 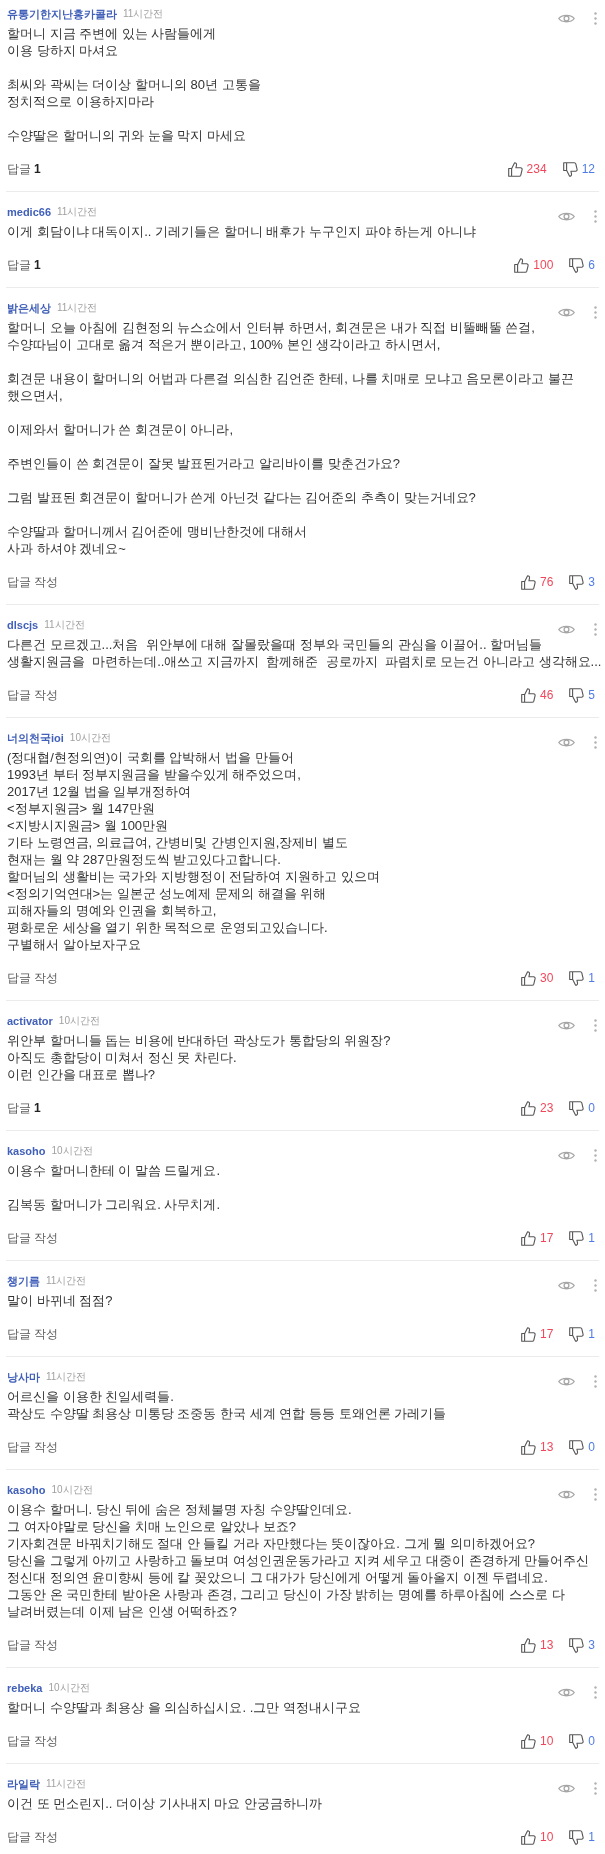 I want to click on comment-text: 이용수 할머니. 당신 뒤에 숨은 정체불명 자칭 수양딸인데요. 그 여자야말로 당신을 치매 노인으로 알았나 보죠? 기자회견문 바꿔치기해도 절대 안 들킬 거라 자만했다는 뜻이잖아요. 그게 뭘 의미하겠어요? 당신을 그렇게 아끼고 사랑하고 돌보며 여성인권운동가라고 지켜 세우고 대중이 존경하게 만들어주신 정신대 정의연 윤미향씨 등에 칼 꽂았으니 그 대가가 당신에게 어떻게 돌아올지 이젠 두렵네요. 그동안 온 국민한테 받아온 사랑과 존경, 그리고 당신이 가장 밝히는 명예를 하루아침에 스스로 다 날려버렸는데 이제 남은 인생 어떡하죠?, so click(x=299, y=1560).